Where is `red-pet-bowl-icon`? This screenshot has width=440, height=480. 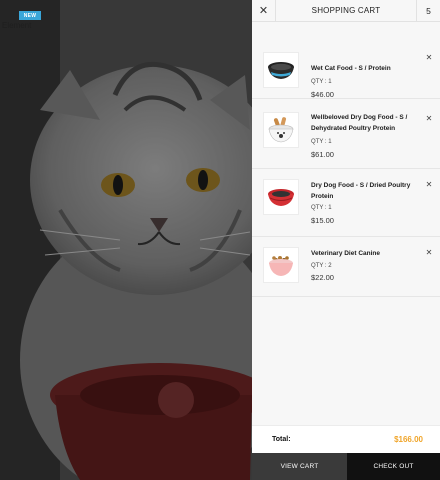 red-pet-bowl-icon is located at coordinates (281, 197).